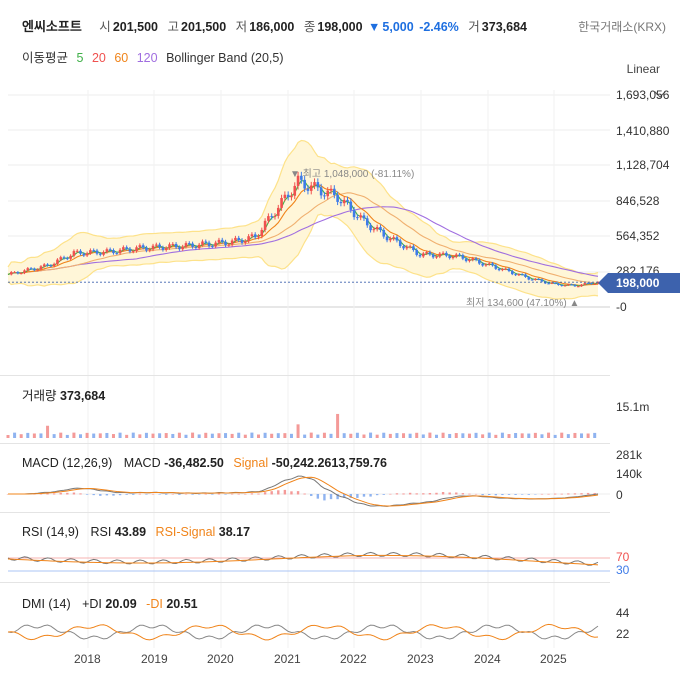 Image resolution: width=680 pixels, height=697 pixels. What do you see at coordinates (638, 236) in the screenshot?
I see `price-tick: 564,352` at bounding box center [638, 236].